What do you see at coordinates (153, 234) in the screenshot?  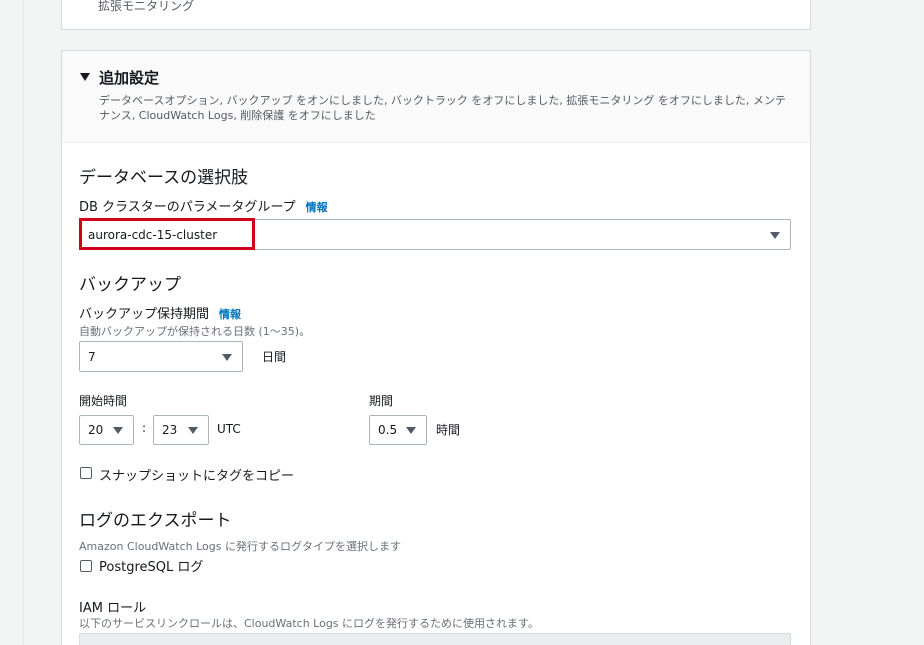 I see `param-group-value: aurora-cdc-15-cluster` at bounding box center [153, 234].